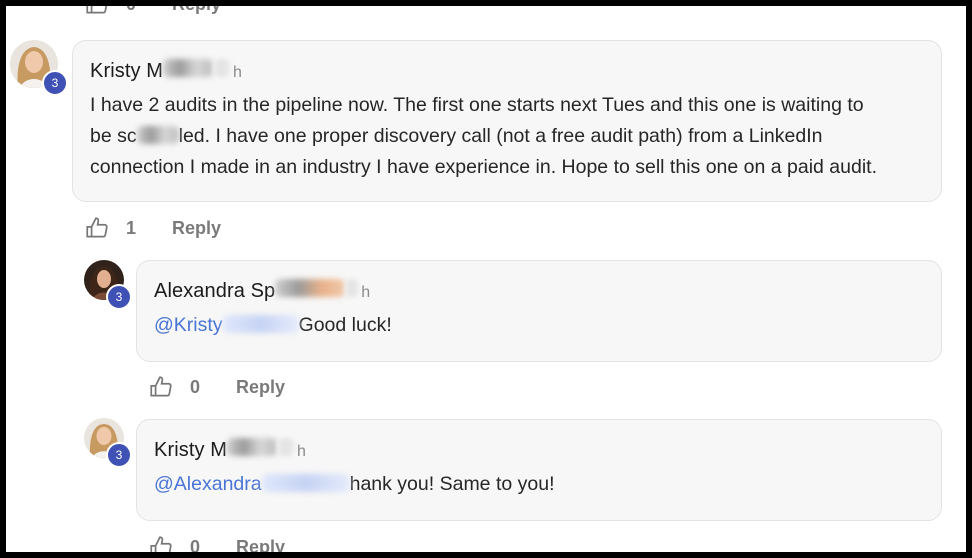 The width and height of the screenshot is (972, 558). Describe the element at coordinates (188, 325) in the screenshot. I see `mention-link: @Kristy` at that location.